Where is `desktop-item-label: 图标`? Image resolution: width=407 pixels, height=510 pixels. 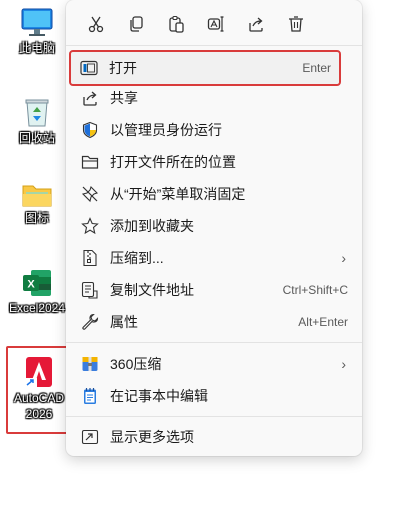 desktop-item-label: 图标 is located at coordinates (36, 218).